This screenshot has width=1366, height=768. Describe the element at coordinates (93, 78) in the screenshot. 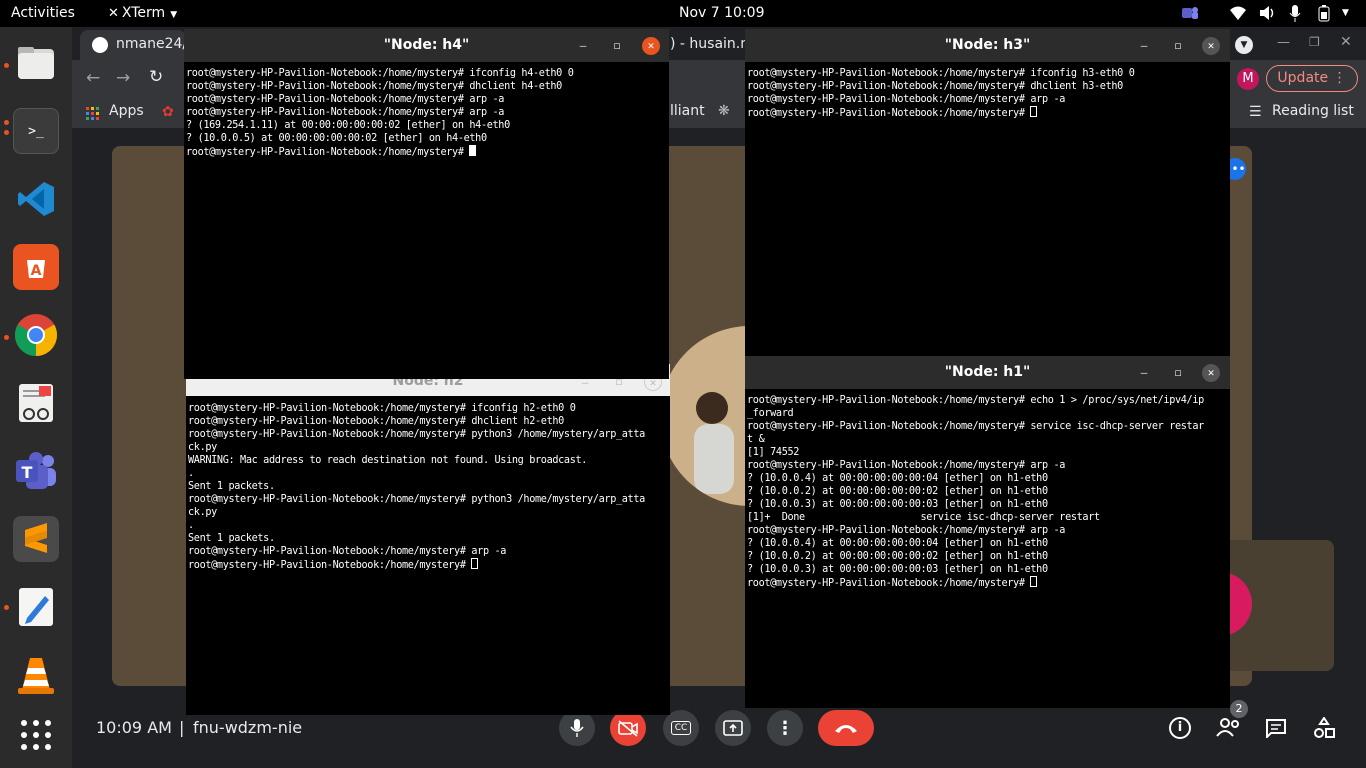

I see `back-icon: ←` at that location.